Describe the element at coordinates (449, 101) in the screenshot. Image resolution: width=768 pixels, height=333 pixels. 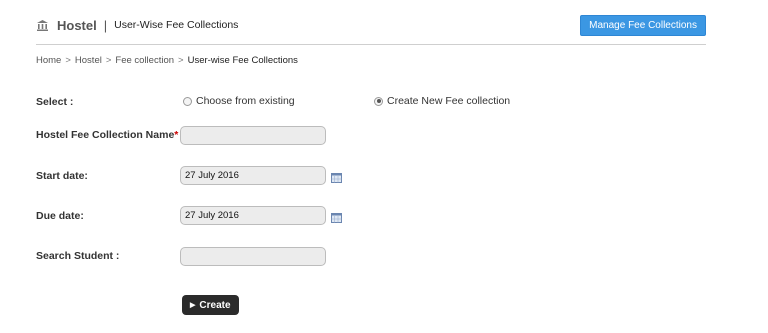
I see `option-create-new-label: Create New Fee collection` at that location.